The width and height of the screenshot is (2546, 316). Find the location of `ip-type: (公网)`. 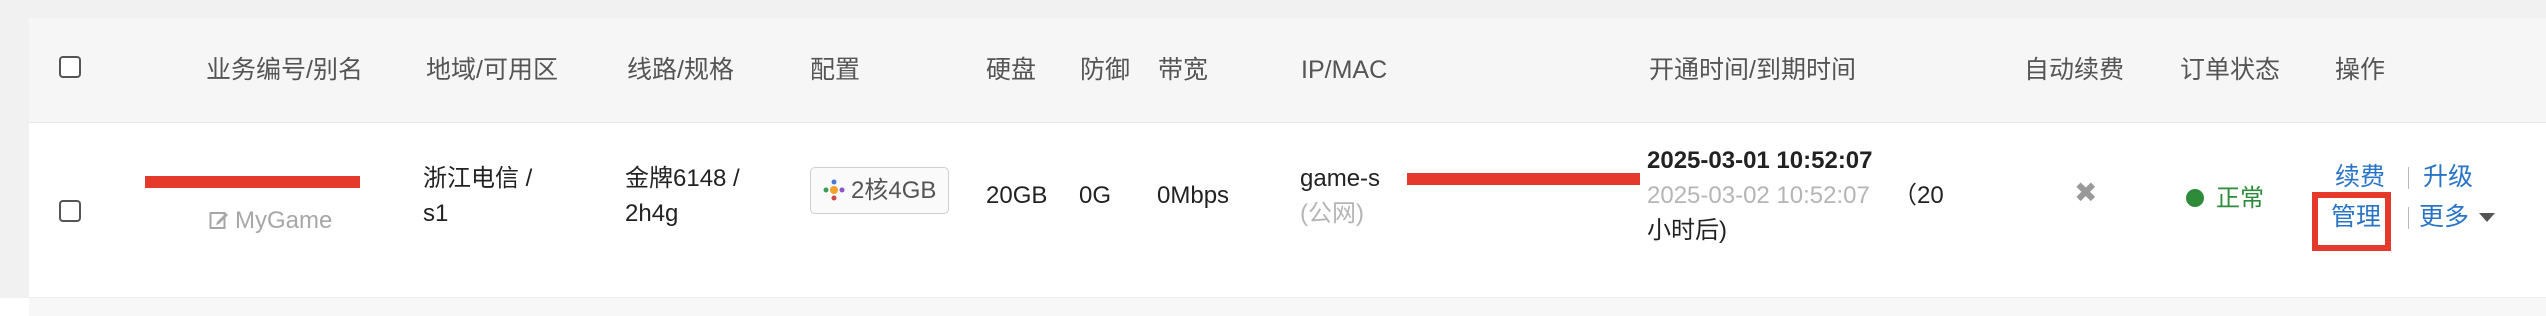

ip-type: (公网) is located at coordinates (1332, 213).